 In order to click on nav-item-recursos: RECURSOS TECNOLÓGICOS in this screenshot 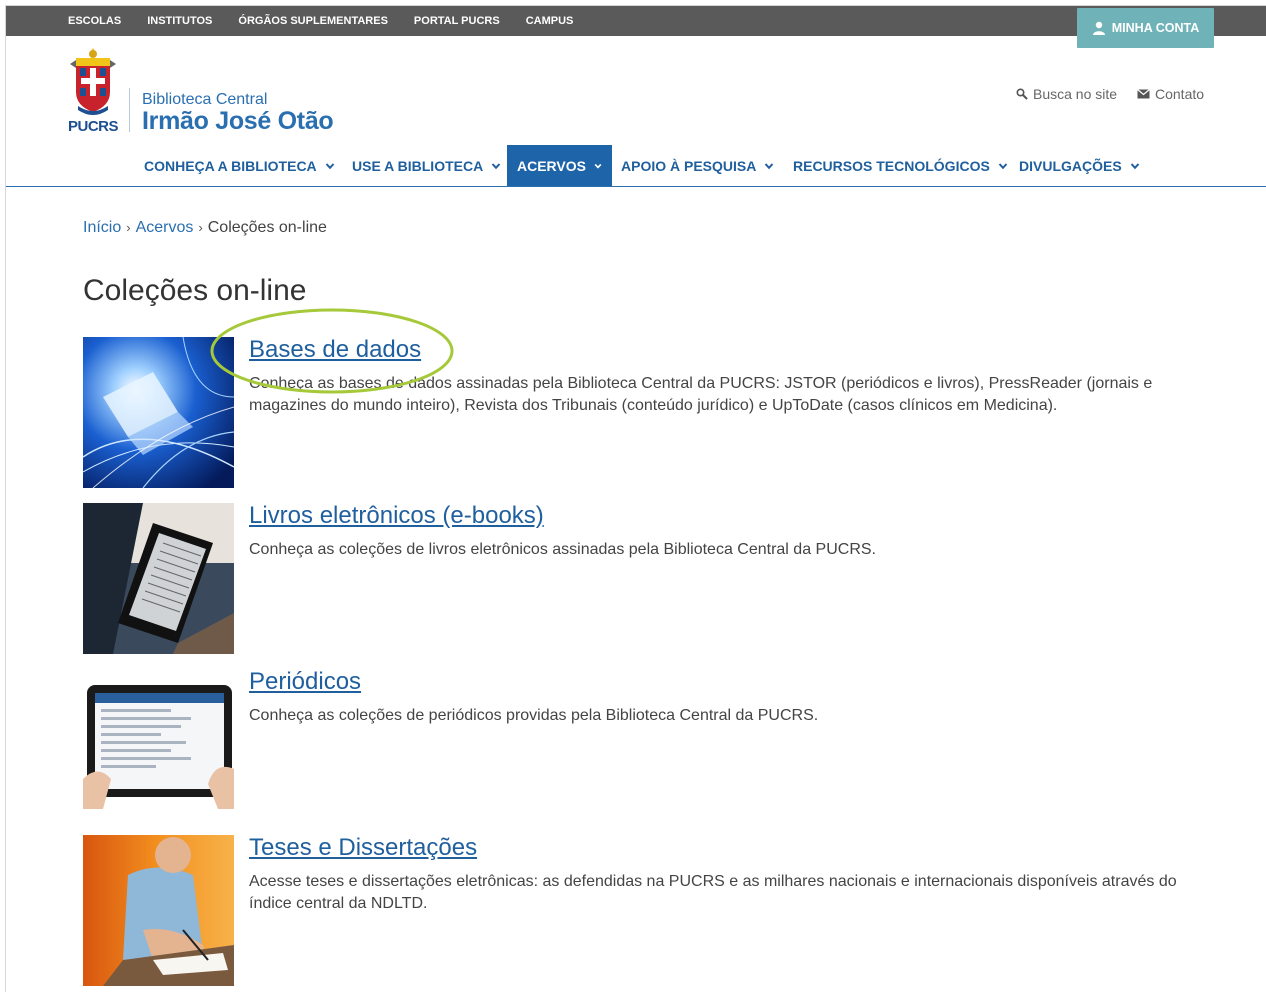, I will do `click(900, 165)`.